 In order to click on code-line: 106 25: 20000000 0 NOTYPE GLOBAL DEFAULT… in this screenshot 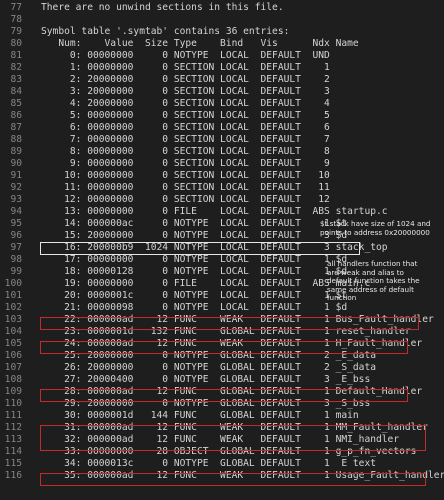, I will do `click(222, 356)`.